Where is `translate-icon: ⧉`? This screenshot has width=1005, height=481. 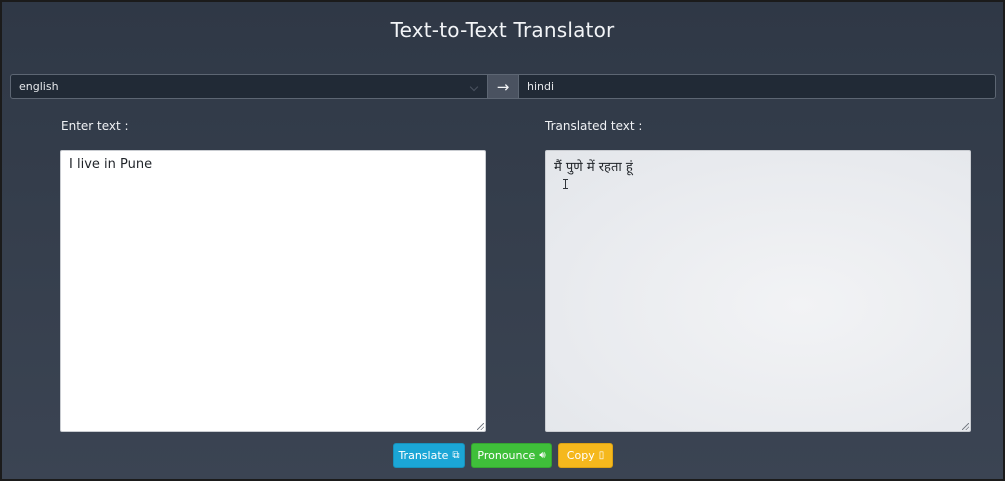
translate-icon: ⧉ is located at coordinates (456, 455).